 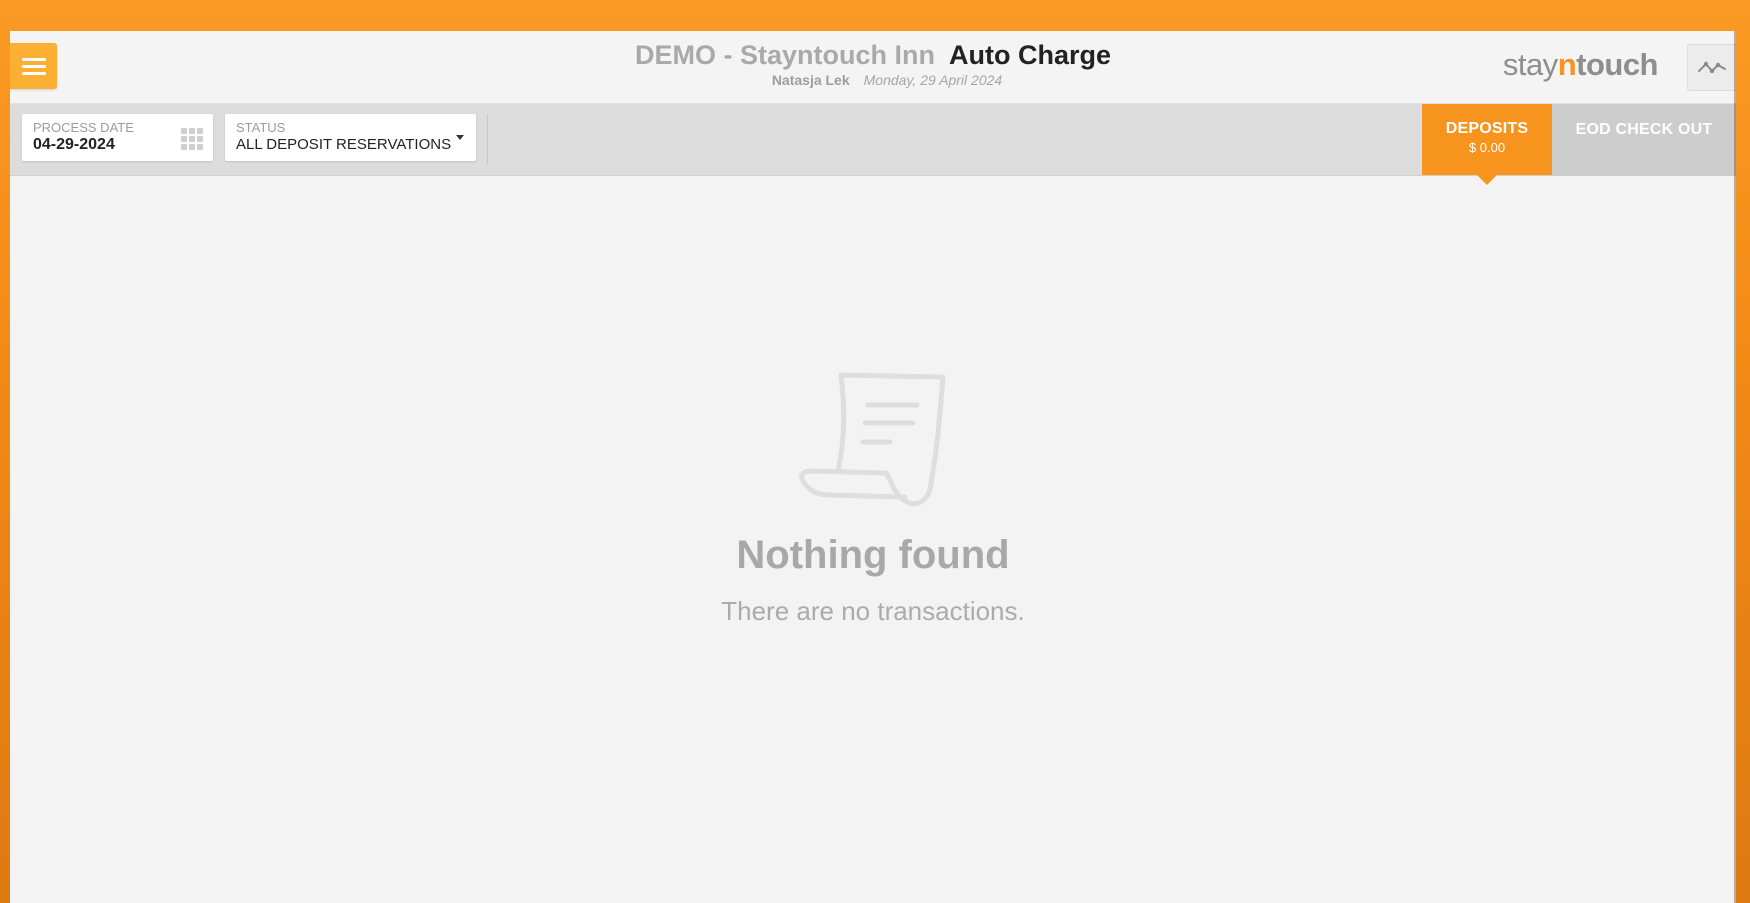 I want to click on user-date-line: Natasja Lek Monday, 29 April 2024, so click(x=887, y=80).